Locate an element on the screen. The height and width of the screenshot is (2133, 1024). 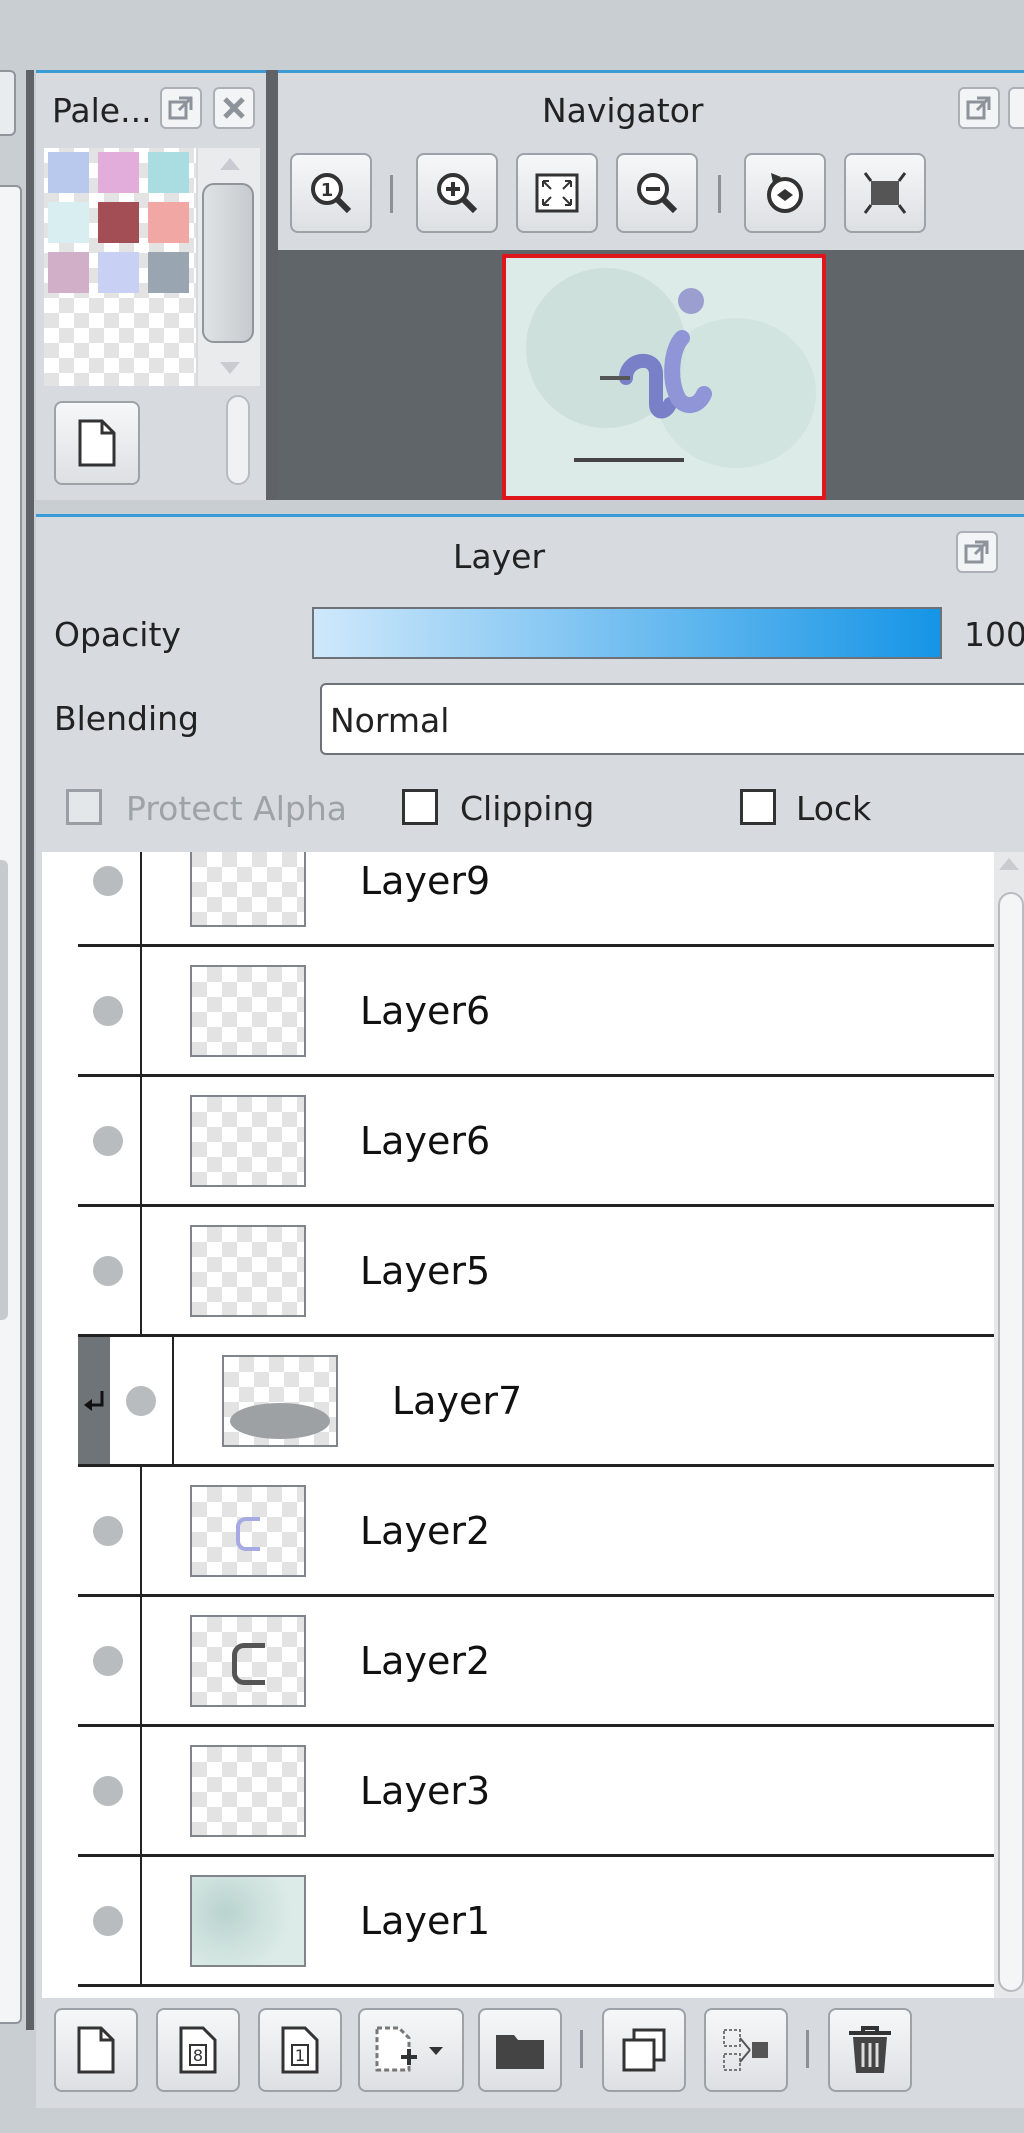
layer-row: Layer1 is located at coordinates (551, 1922).